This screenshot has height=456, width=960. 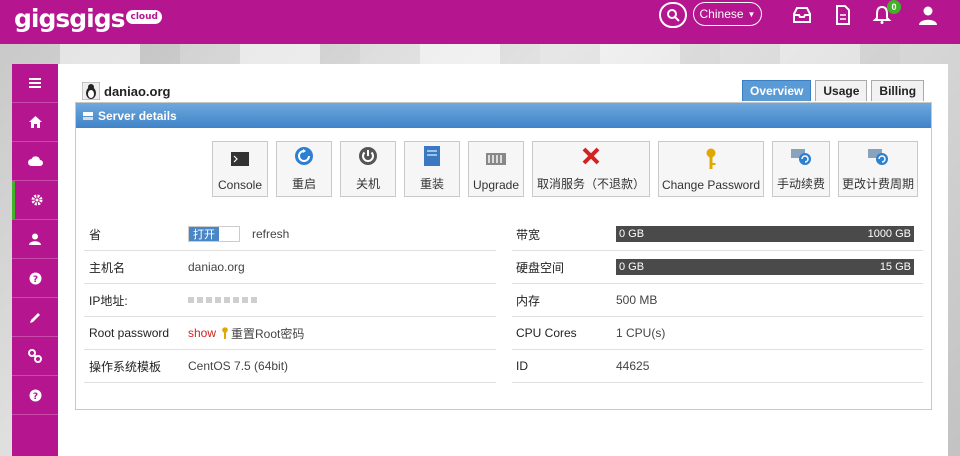 I want to click on shutdown-label: 关机, so click(x=367, y=184).